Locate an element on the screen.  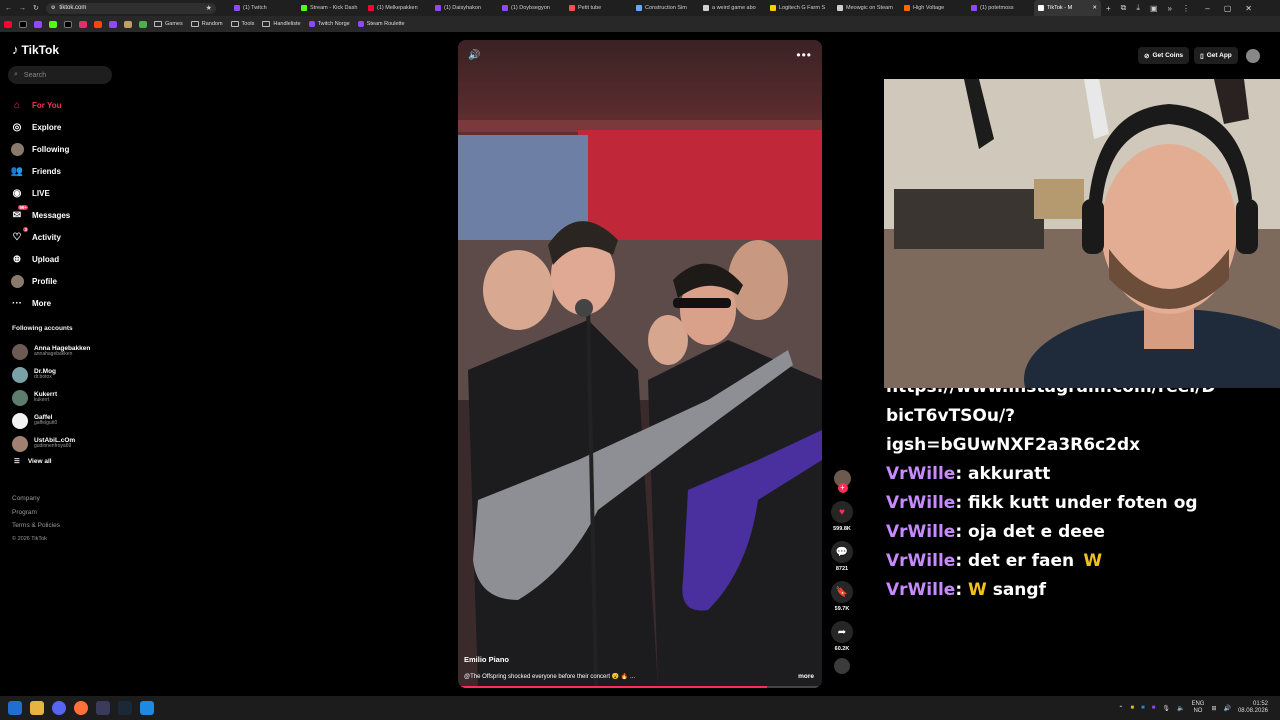
browser-tab: High Voltage is located at coordinates (933, 8).